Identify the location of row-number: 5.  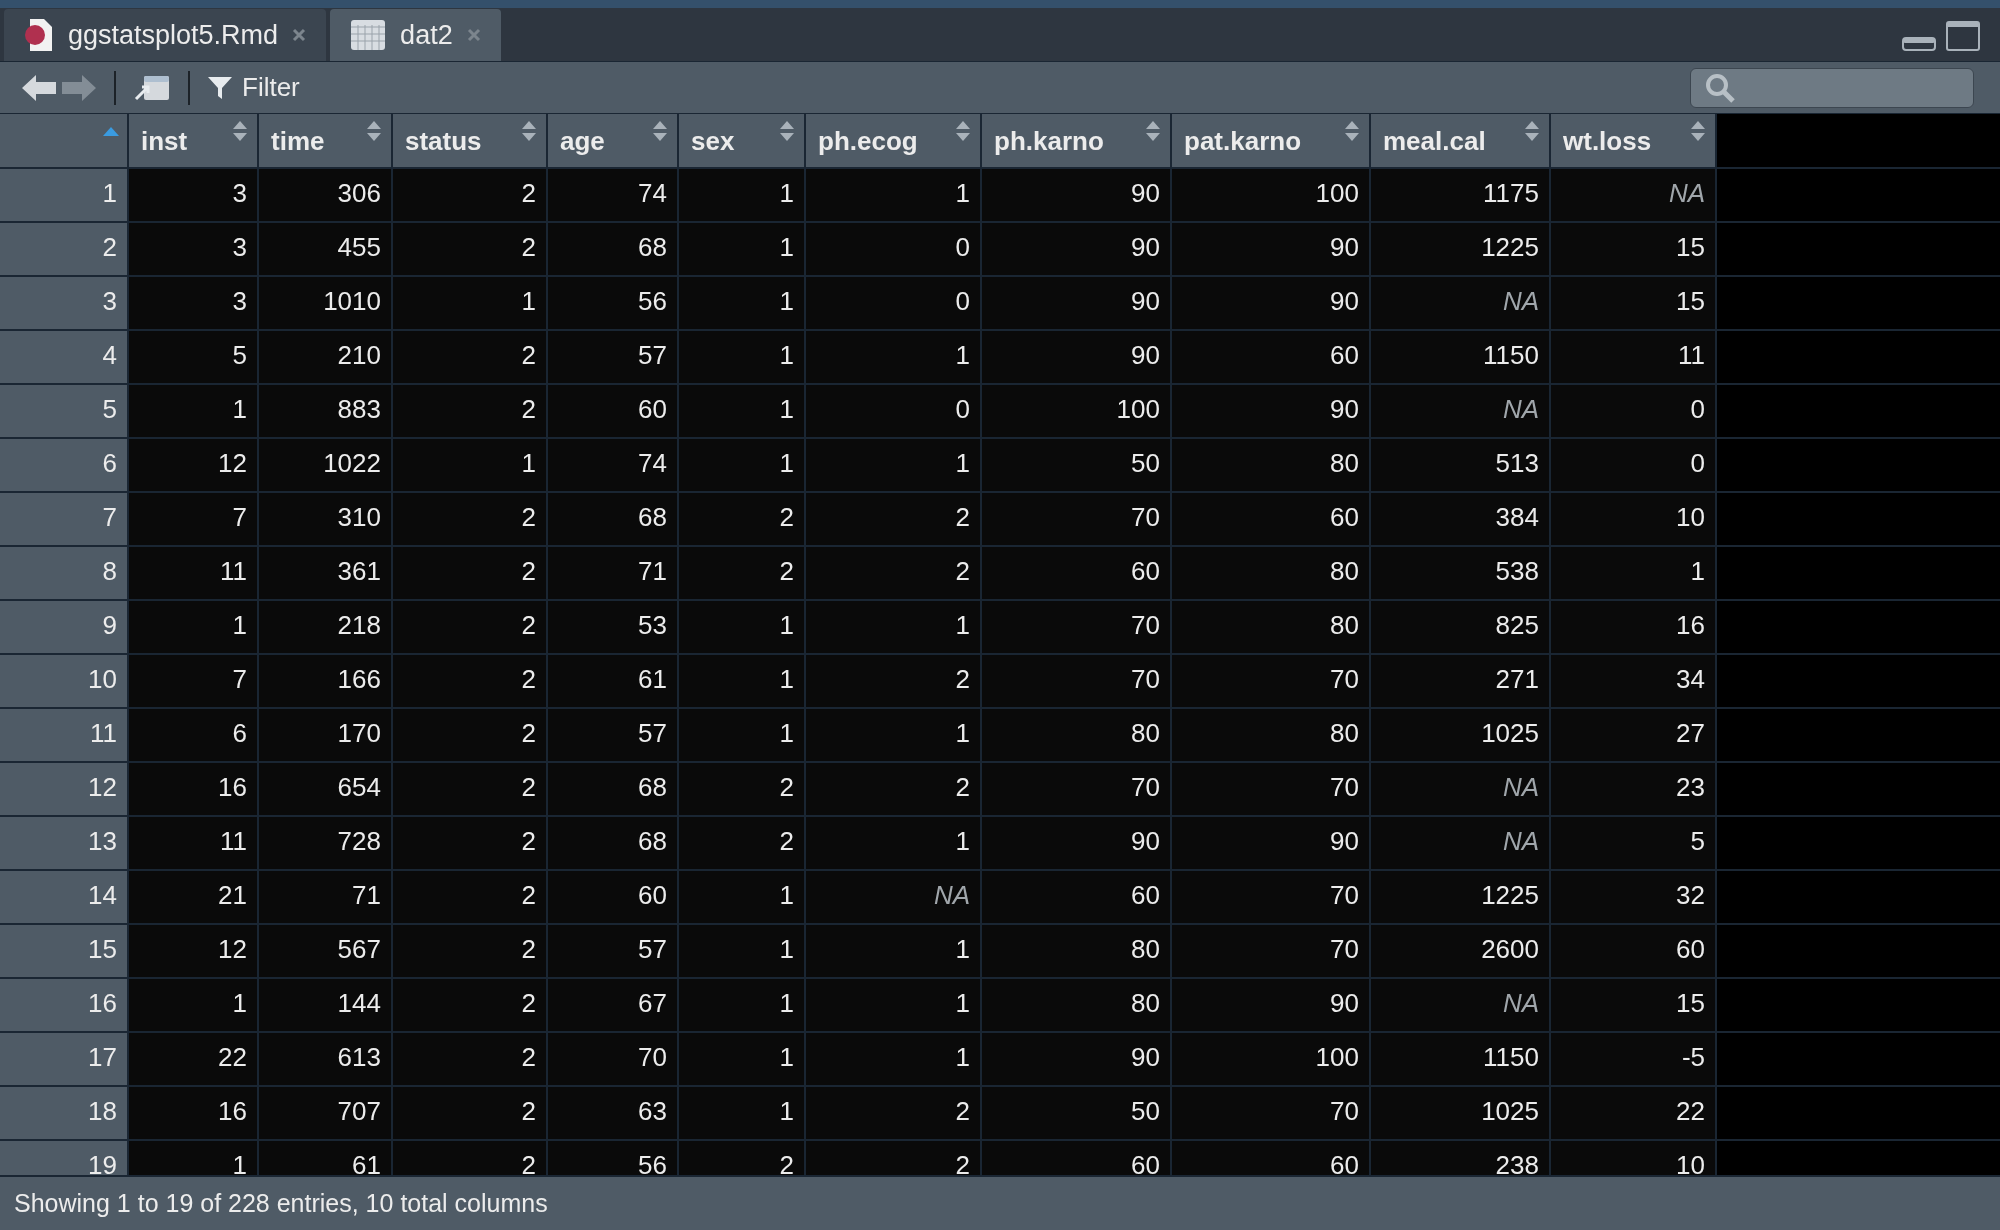
(64, 411).